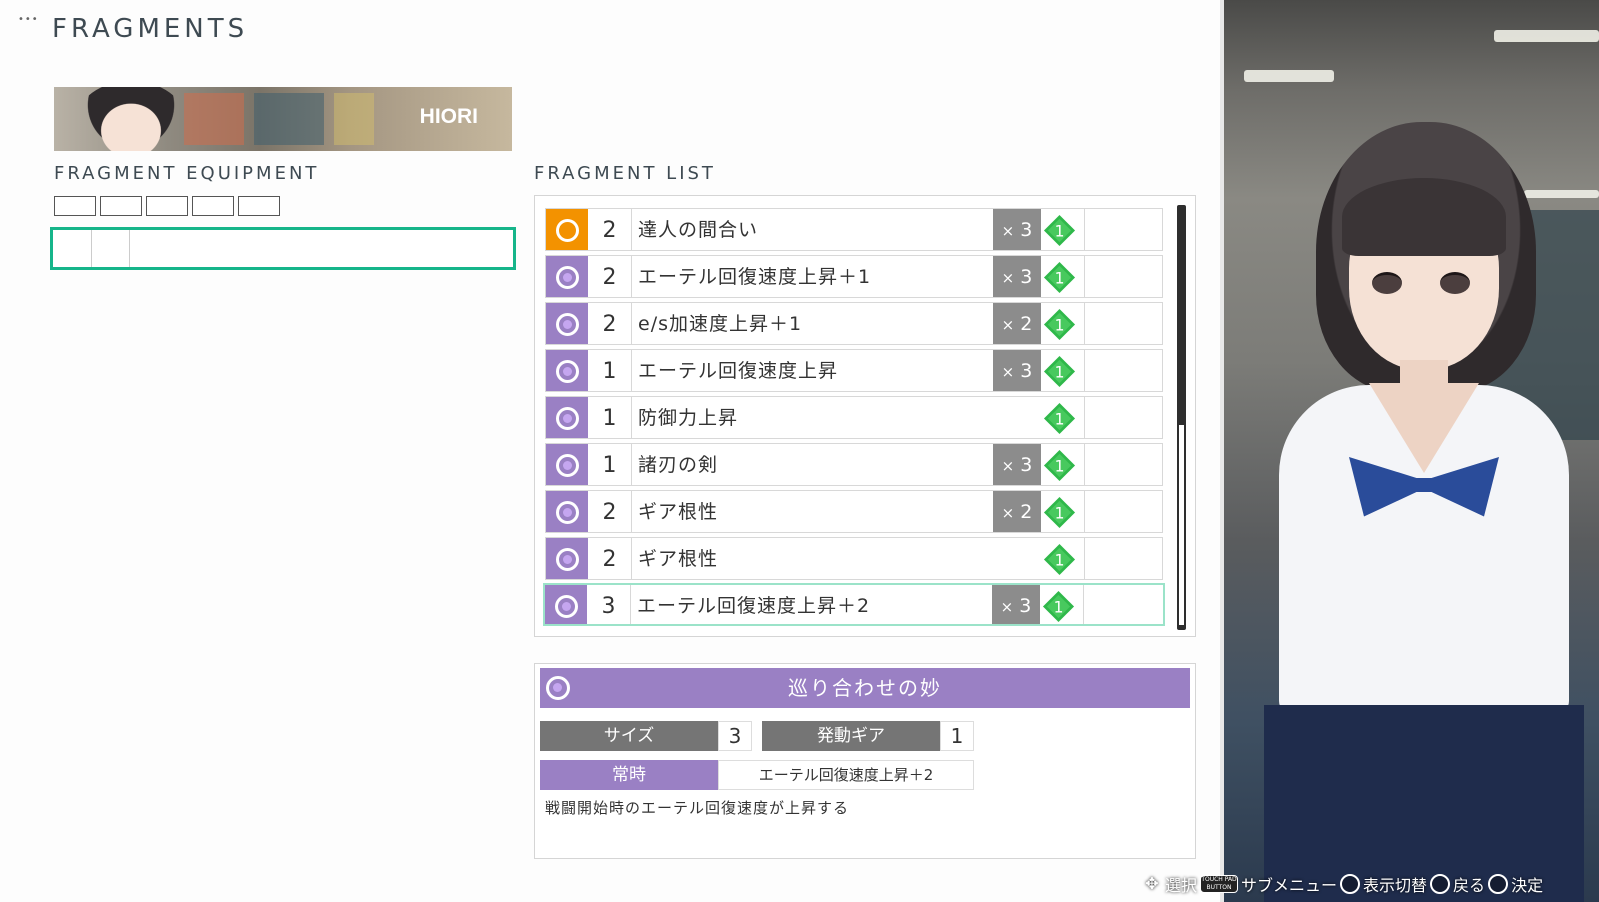 This screenshot has width=1599, height=902. Describe the element at coordinates (629, 775) in the screenshot. I see `effect-type-label: 常時` at that location.